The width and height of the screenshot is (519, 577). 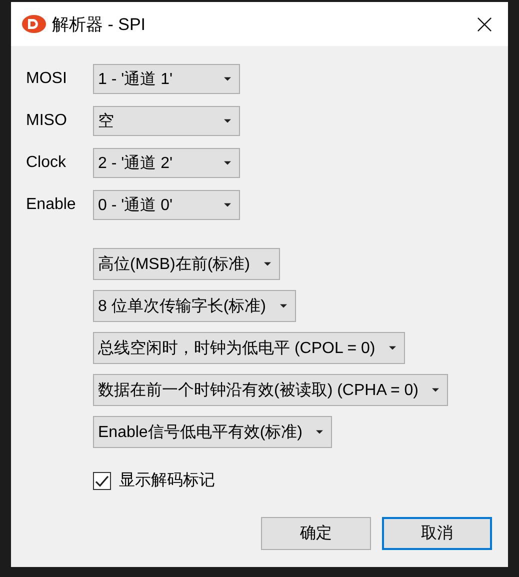 I want to click on option-dropdown: 高位(MSB)在前(标准), so click(x=186, y=264).